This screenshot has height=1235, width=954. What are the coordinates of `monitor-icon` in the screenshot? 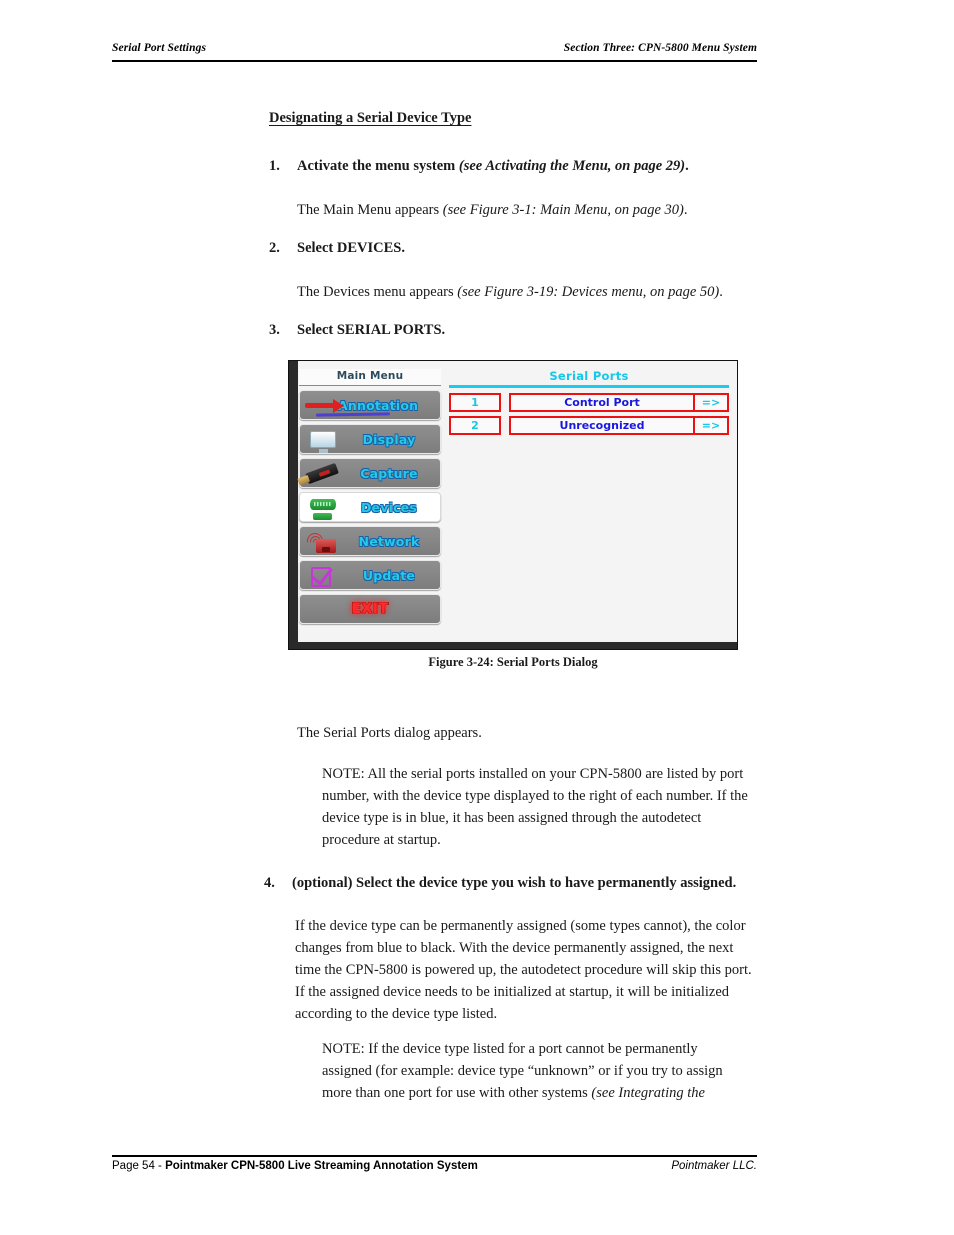 It's located at (322, 439).